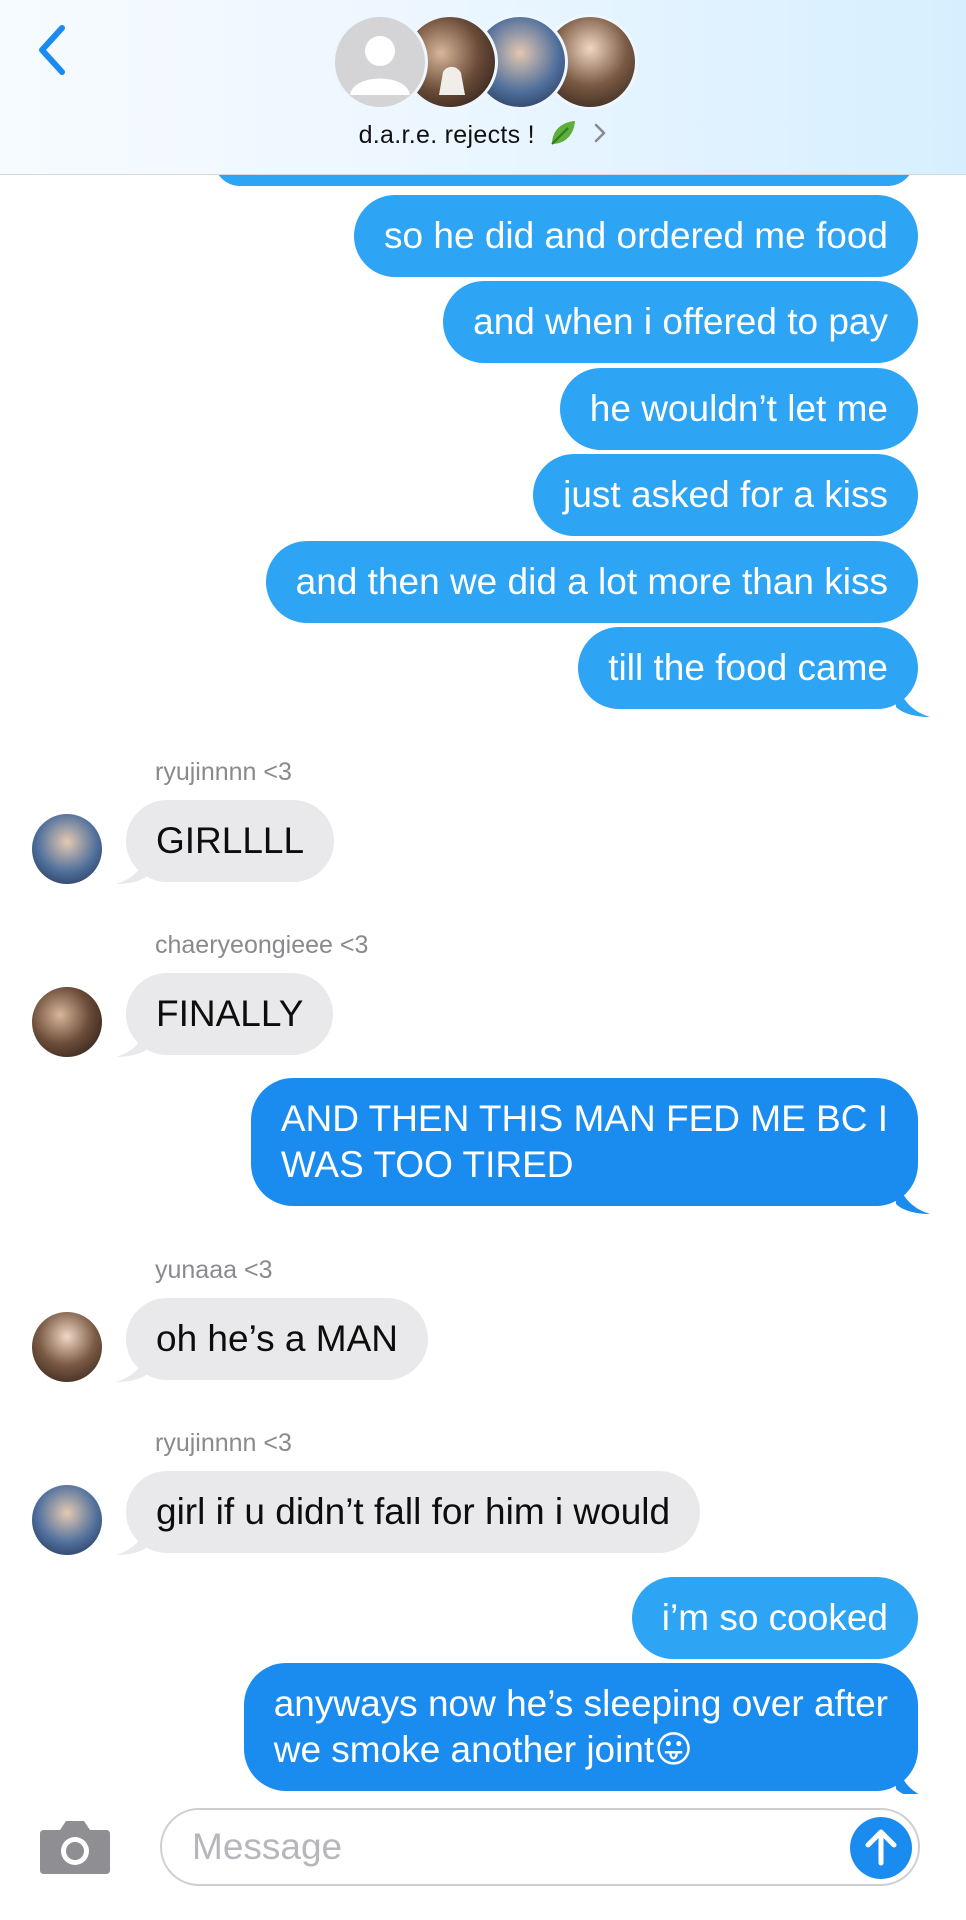  I want to click on message-input, so click(540, 1847).